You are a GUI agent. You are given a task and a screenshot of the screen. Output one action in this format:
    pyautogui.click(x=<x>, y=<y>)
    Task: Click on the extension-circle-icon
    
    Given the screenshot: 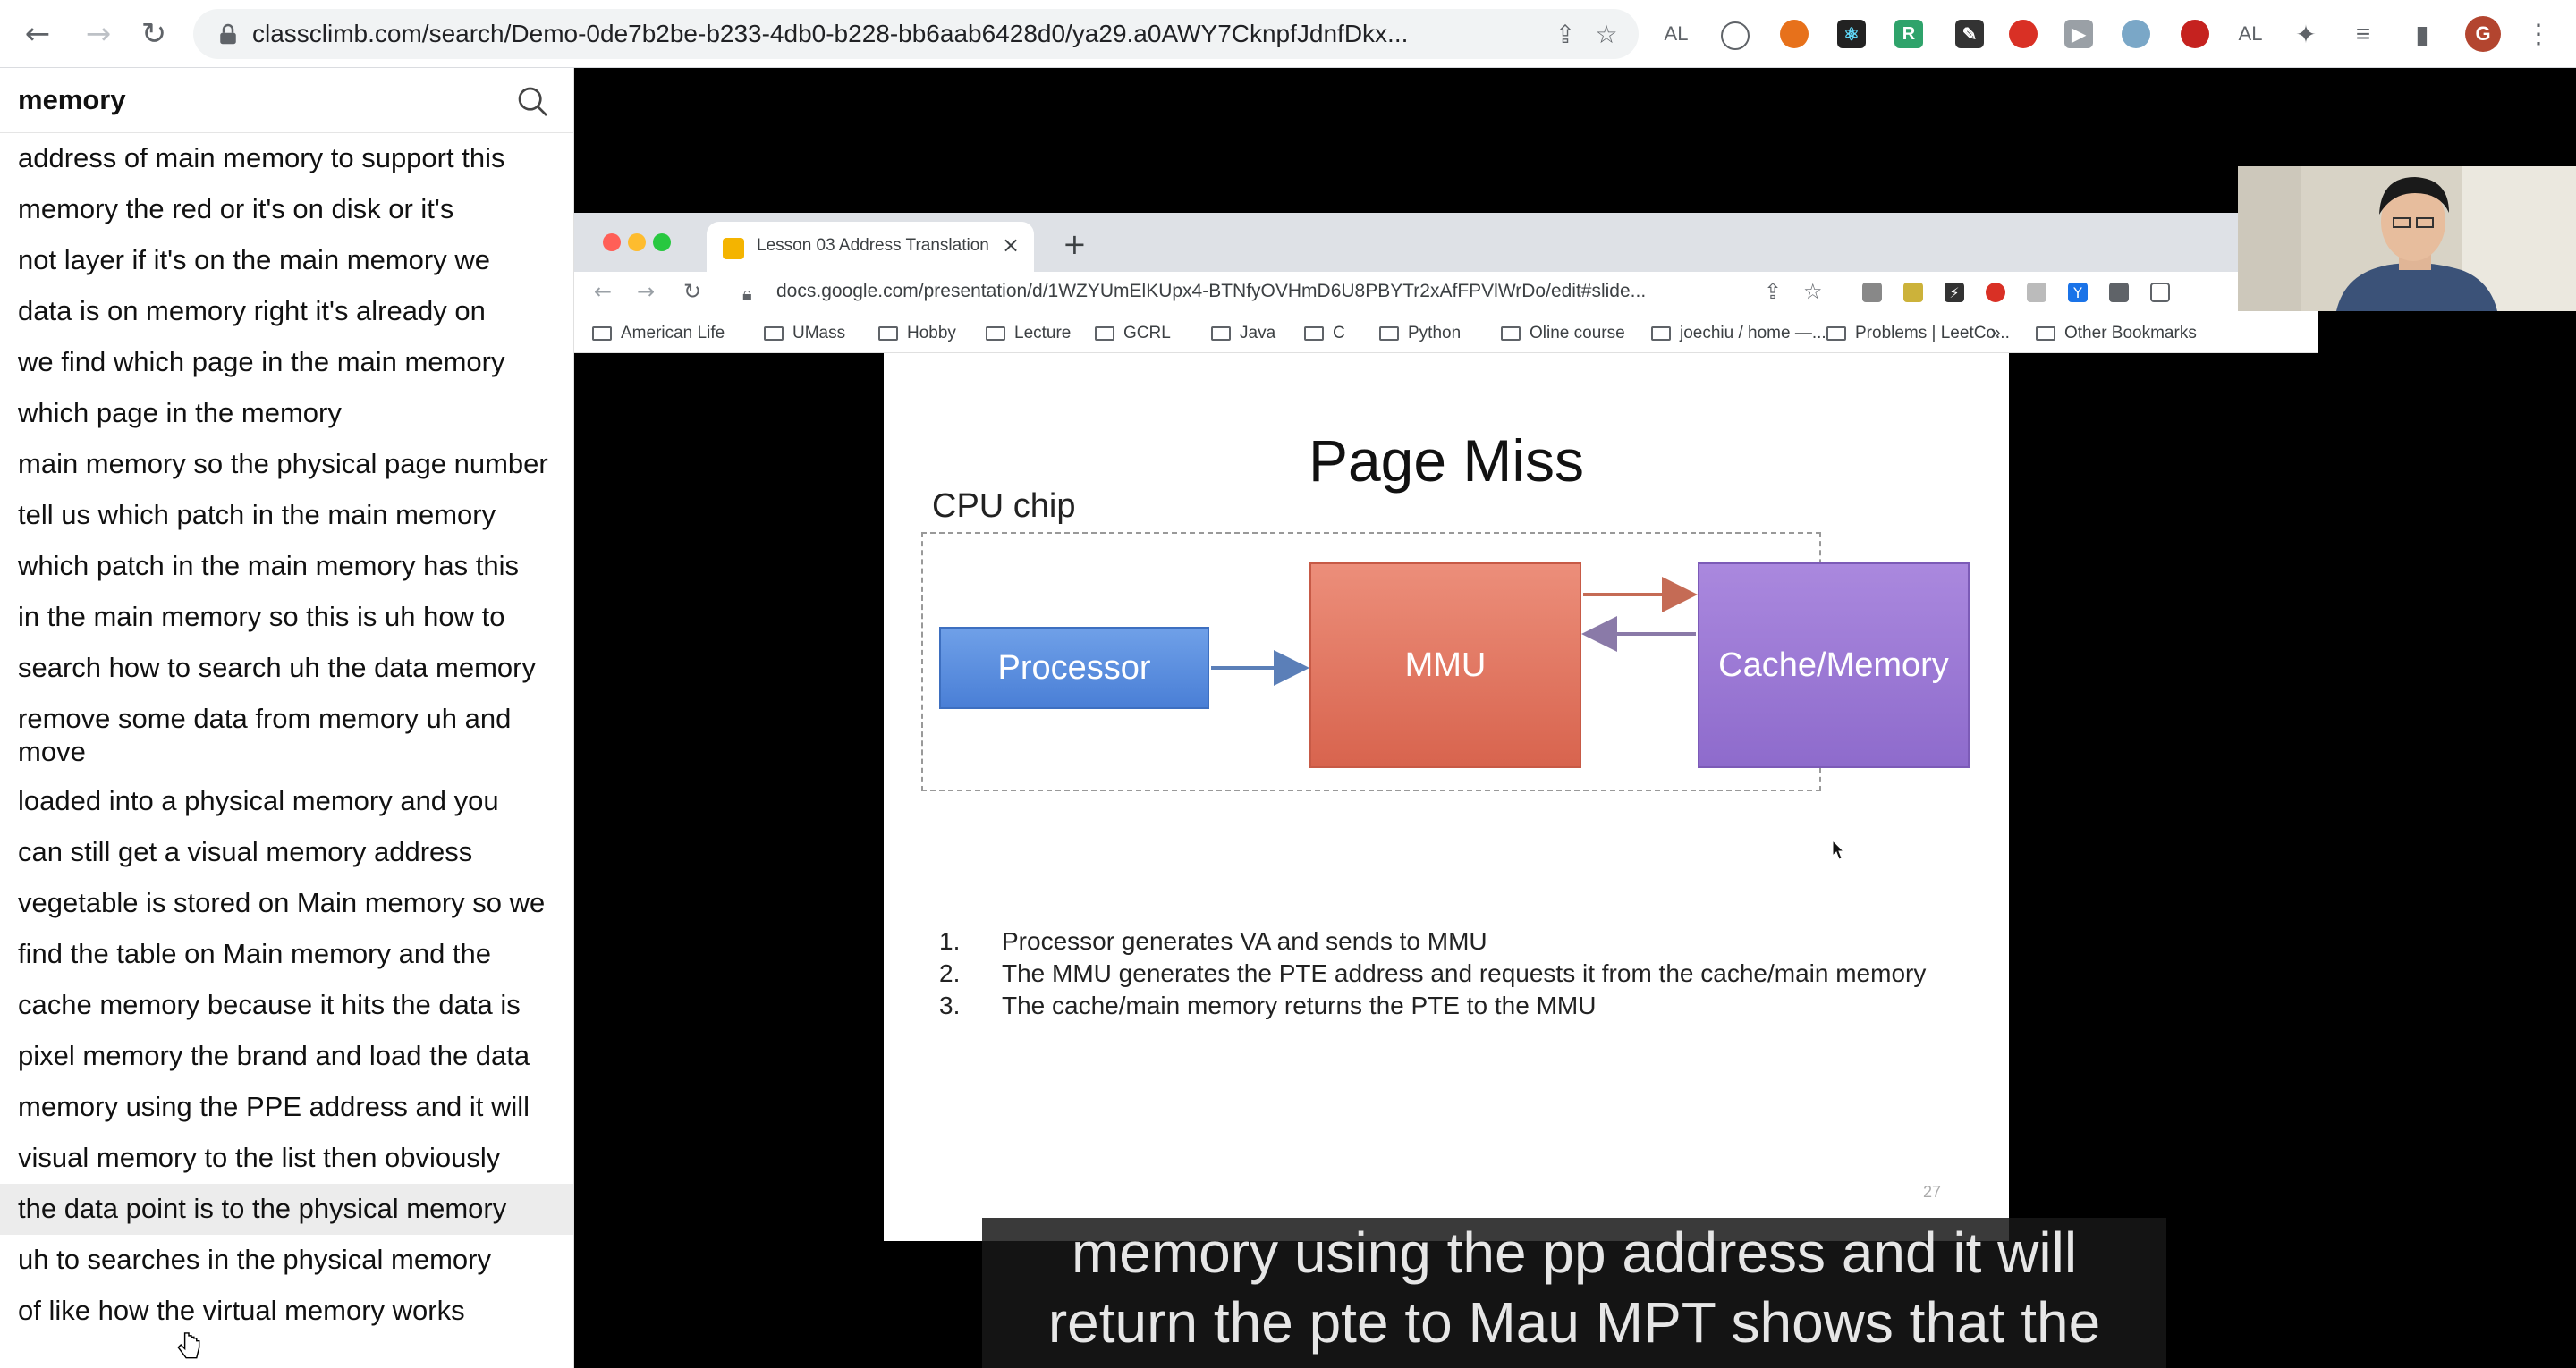 What is the action you would take?
    pyautogui.click(x=1735, y=36)
    